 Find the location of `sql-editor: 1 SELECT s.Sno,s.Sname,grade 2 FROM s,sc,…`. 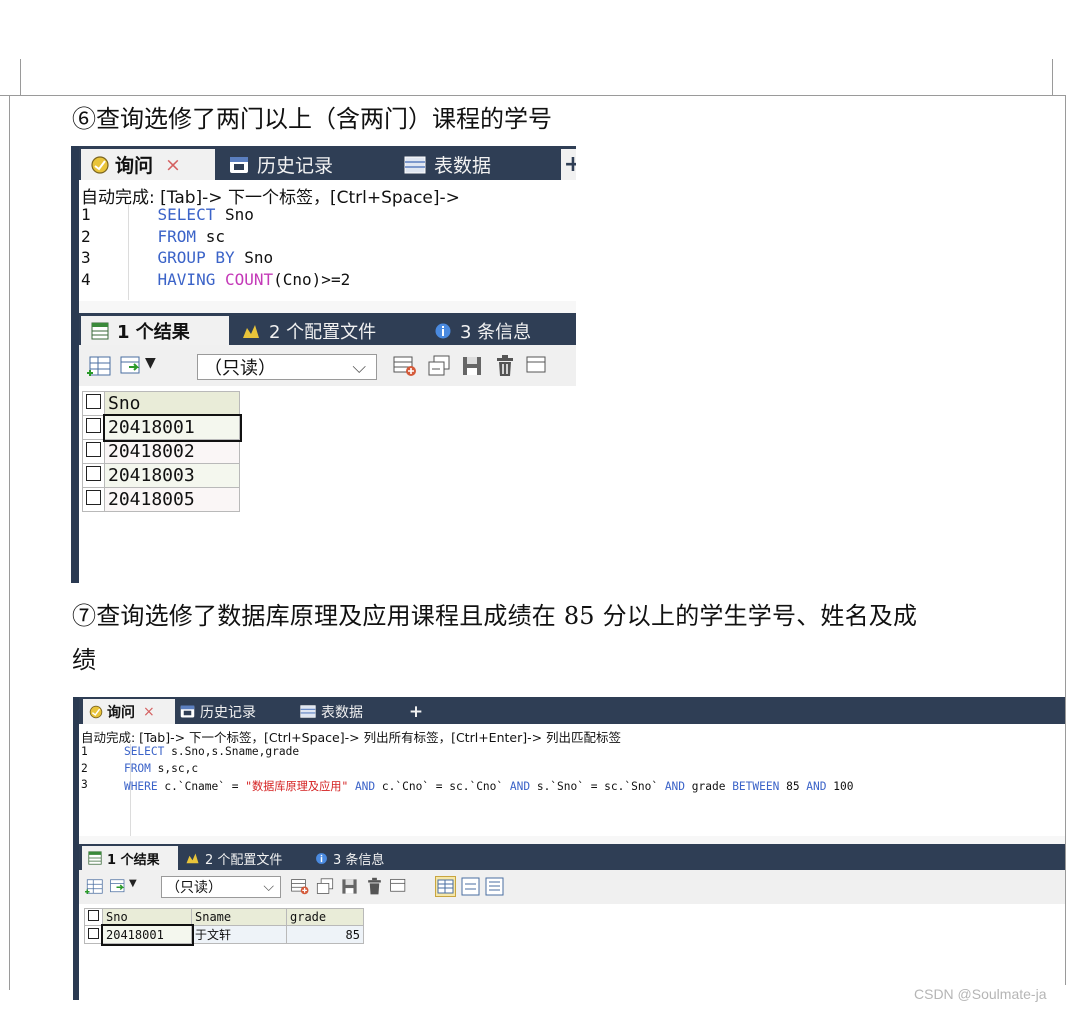

sql-editor: 1 SELECT s.Sno,s.Sname,grade 2 FROM s,sc,… is located at coordinates (573, 790).